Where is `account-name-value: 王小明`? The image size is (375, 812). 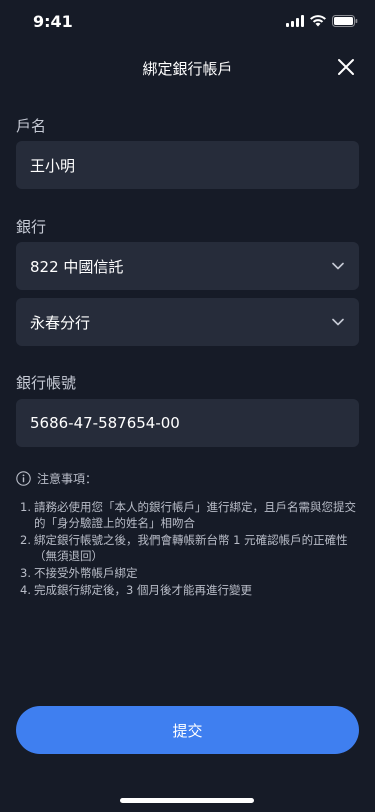 account-name-value: 王小明 is located at coordinates (53, 165).